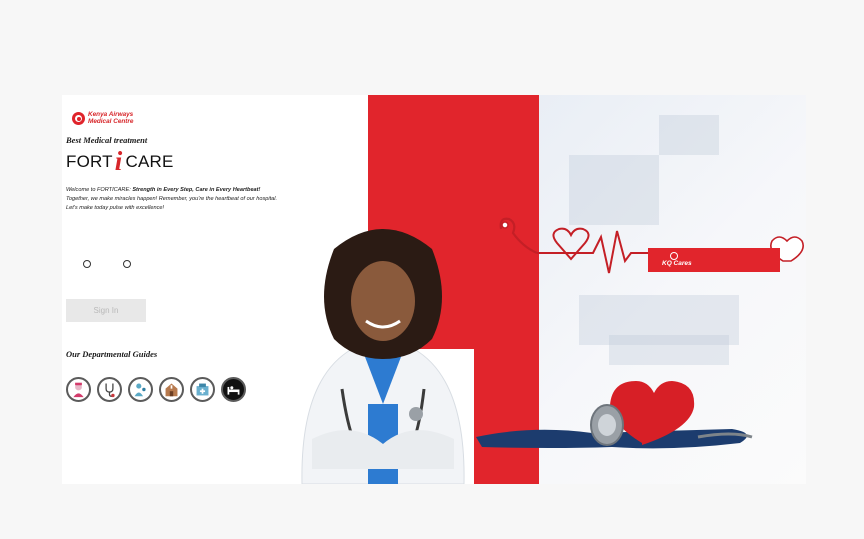  Describe the element at coordinates (78, 118) in the screenshot. I see `kq-logo-icon` at that location.